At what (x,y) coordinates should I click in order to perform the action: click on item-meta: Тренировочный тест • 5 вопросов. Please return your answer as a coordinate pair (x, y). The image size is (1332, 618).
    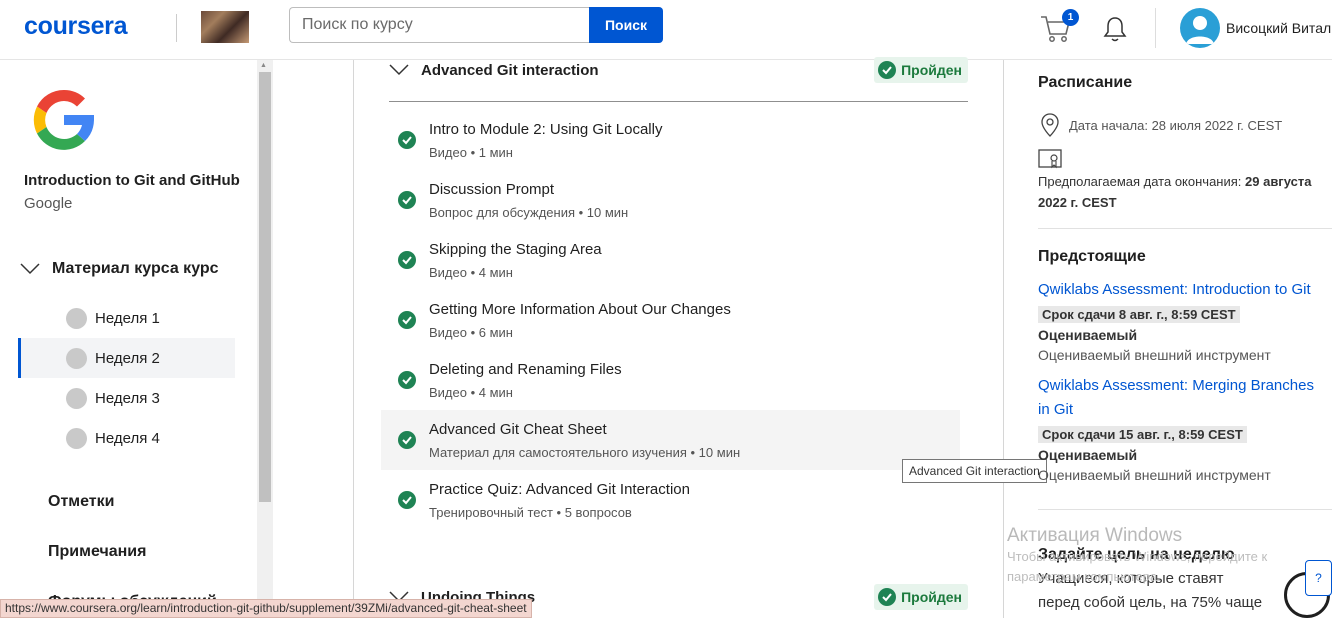
    Looking at the image, I should click on (530, 512).